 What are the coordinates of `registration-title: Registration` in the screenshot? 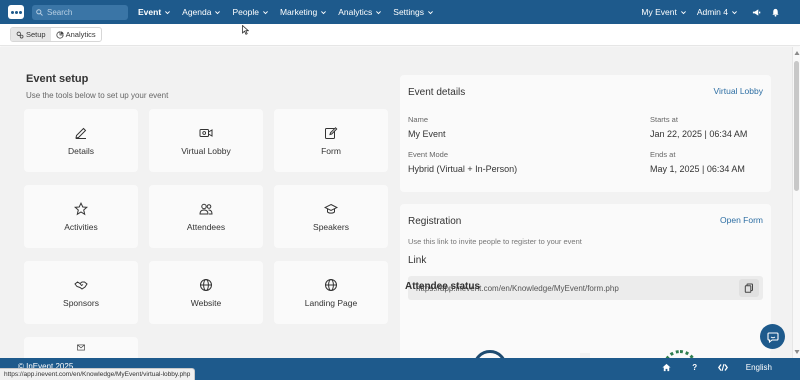 It's located at (435, 221).